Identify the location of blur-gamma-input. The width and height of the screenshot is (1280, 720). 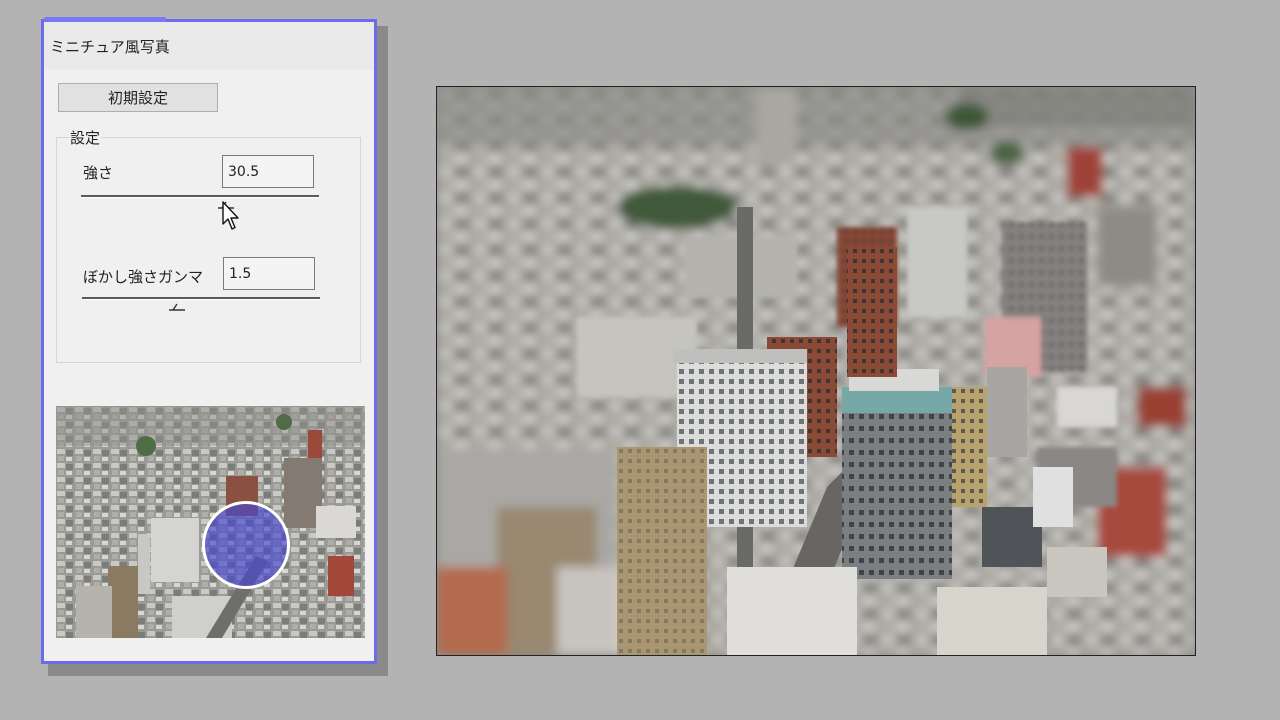
(269, 273).